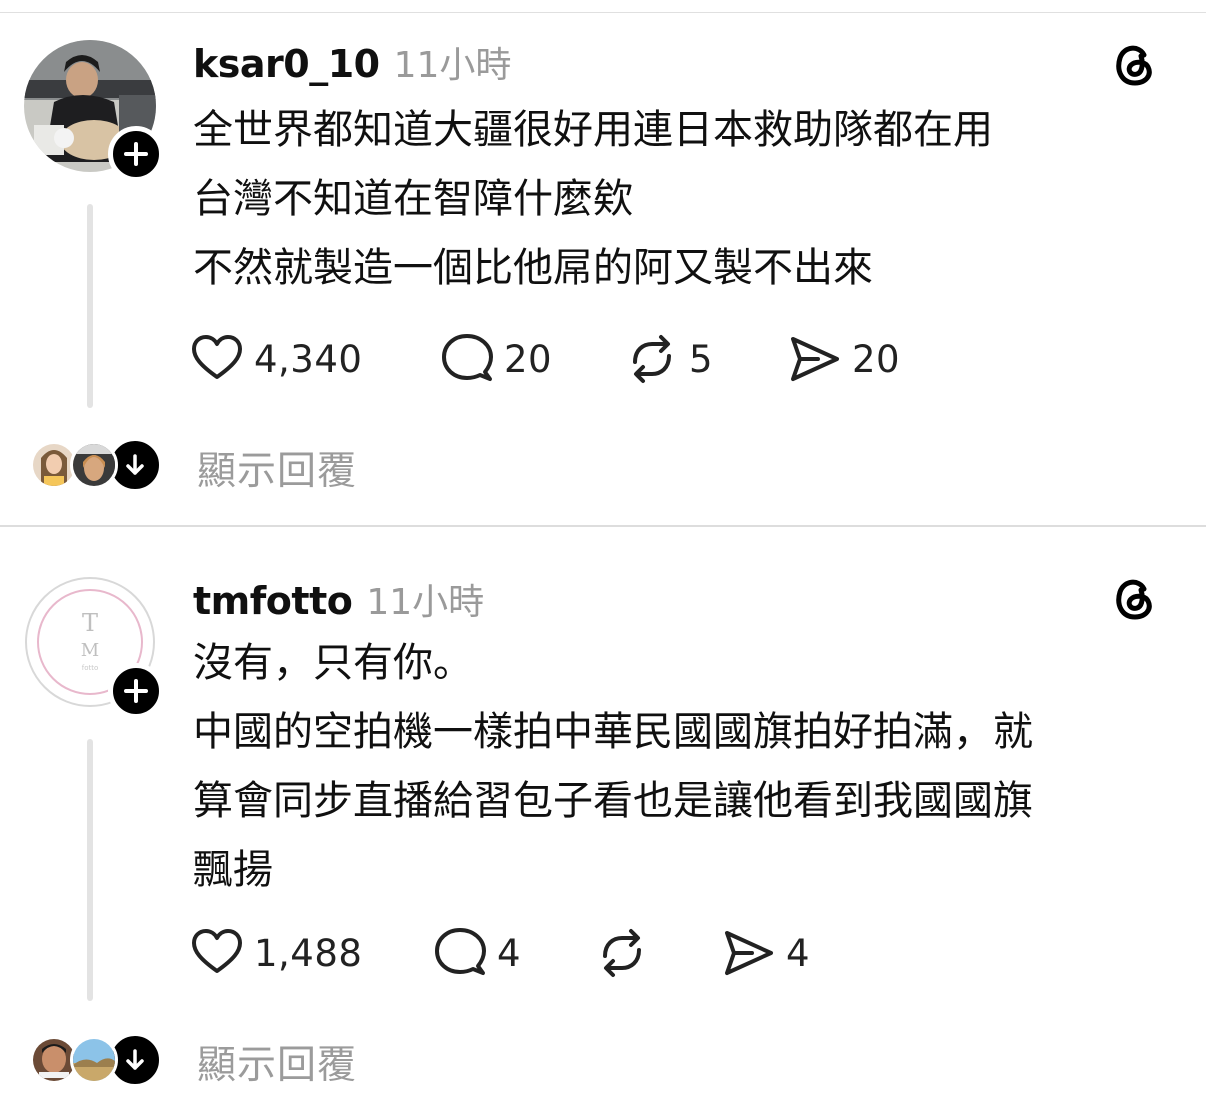  I want to click on post-line: 不然就製造一個比他屌的阿又製不出來, so click(533, 268).